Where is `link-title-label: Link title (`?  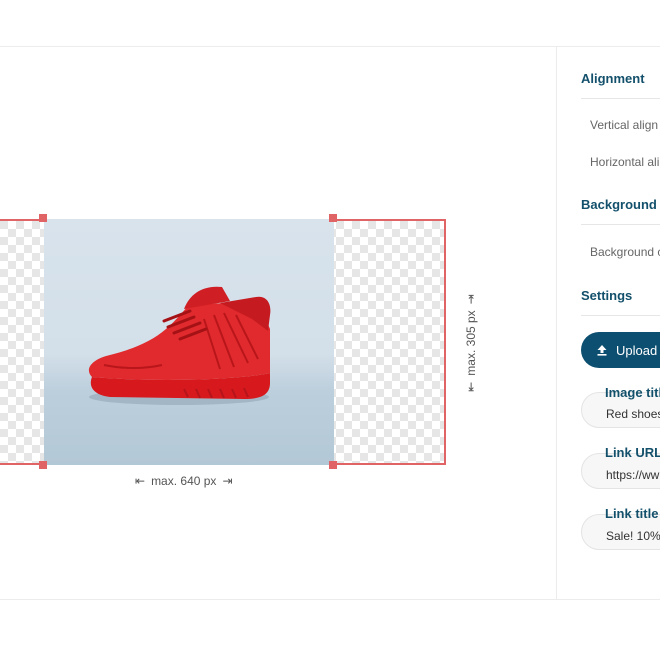 link-title-label: Link title ( is located at coordinates (632, 513).